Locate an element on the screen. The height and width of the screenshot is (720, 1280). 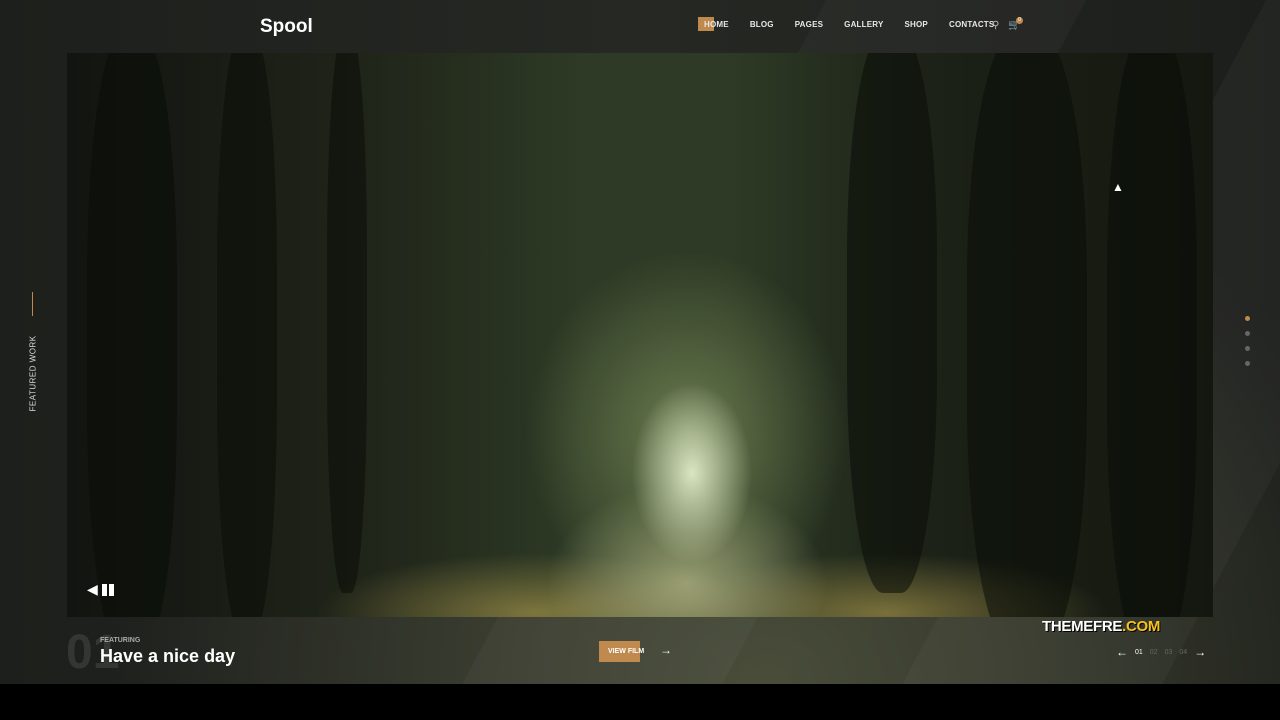
prev-arrow-icon: ← is located at coordinates (1122, 652).